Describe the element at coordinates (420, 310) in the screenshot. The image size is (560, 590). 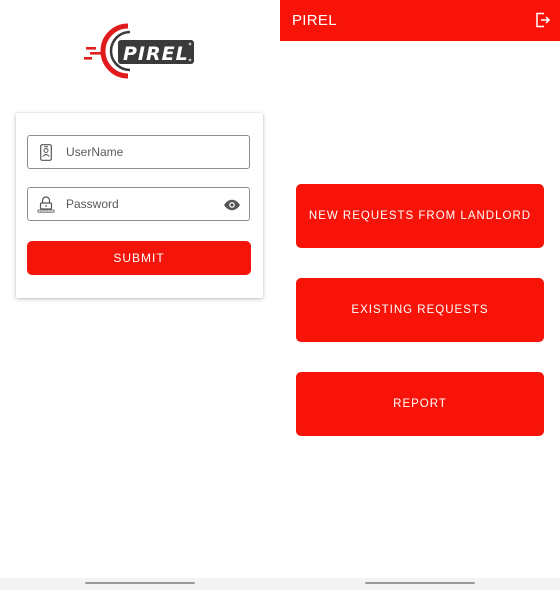
I see `existing-requests-button: EXISTING REQUESTS` at that location.